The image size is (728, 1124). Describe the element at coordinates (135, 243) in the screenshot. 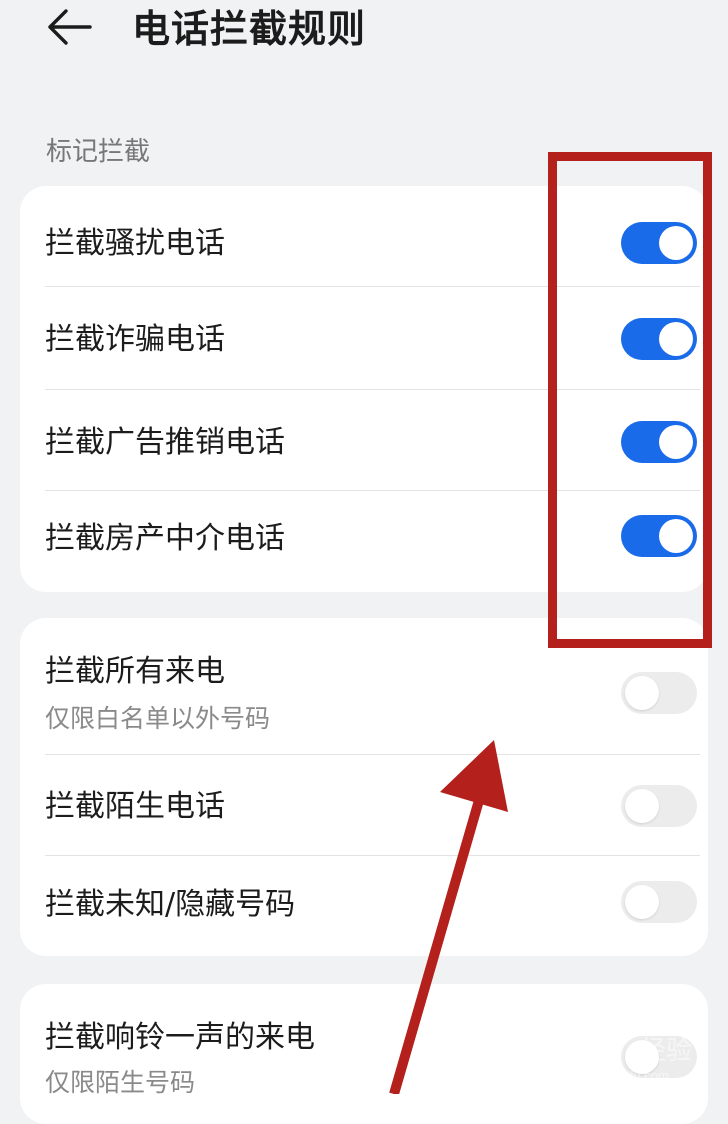

I see `item-label: 拦截骚扰电话` at that location.